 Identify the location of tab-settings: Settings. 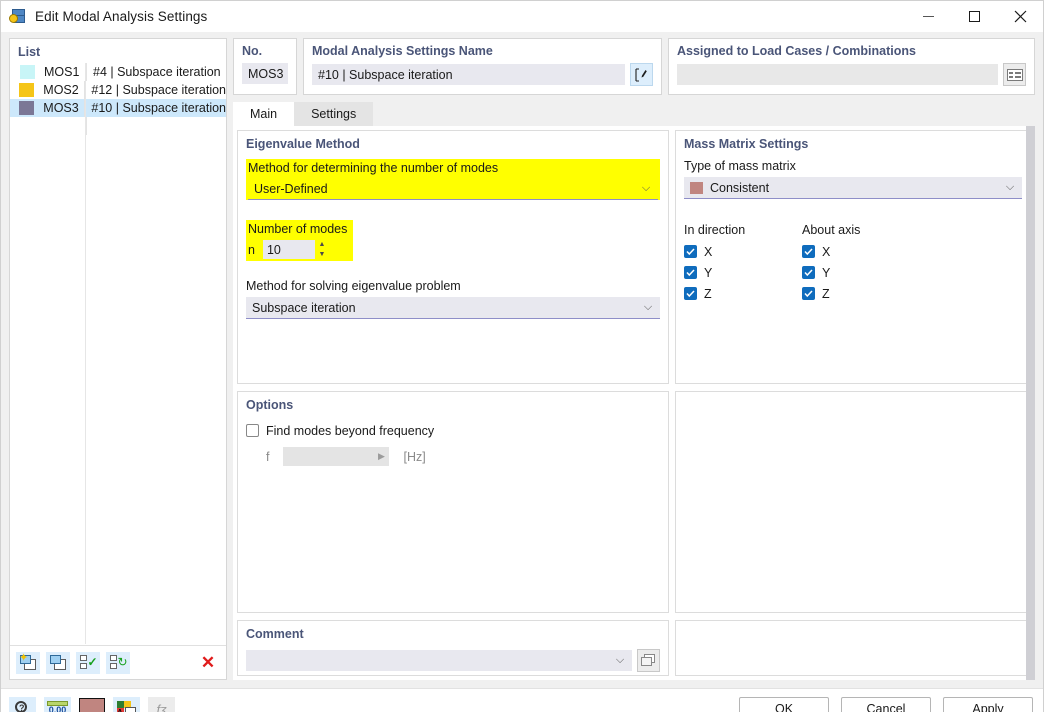
(334, 114).